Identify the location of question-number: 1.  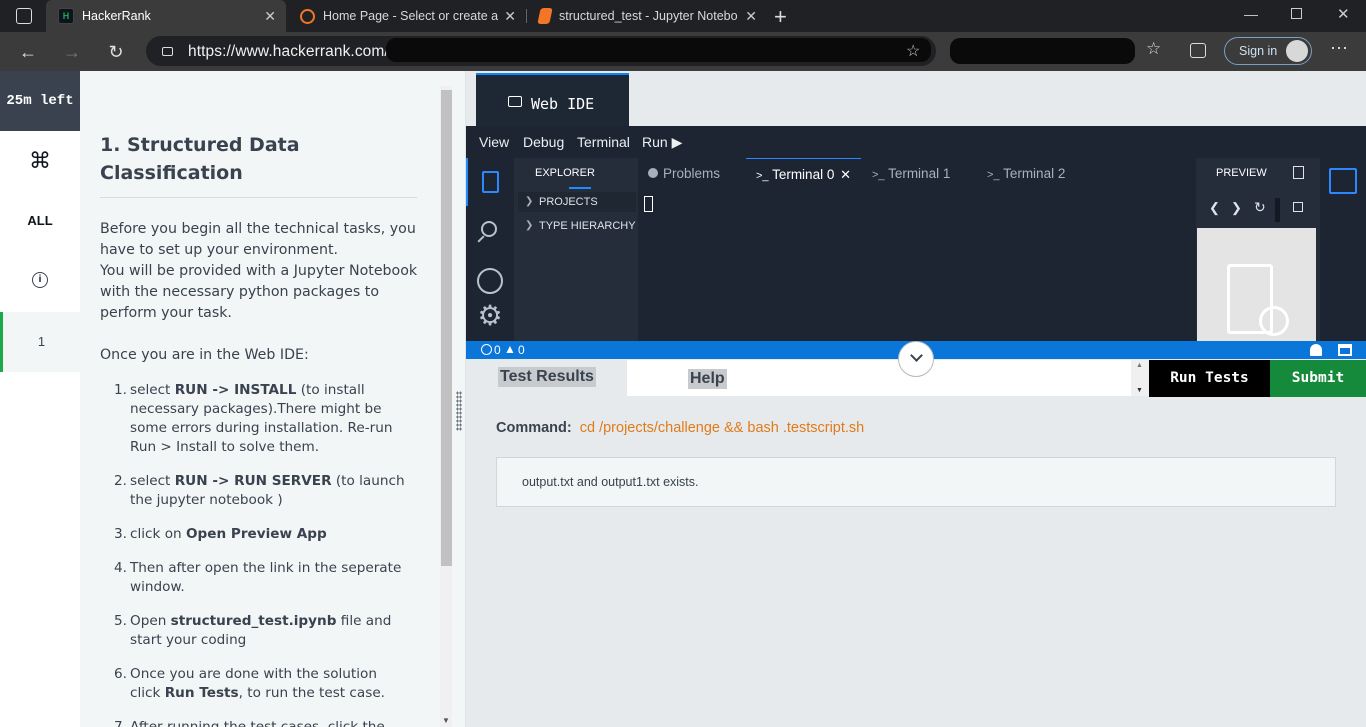
(41, 341).